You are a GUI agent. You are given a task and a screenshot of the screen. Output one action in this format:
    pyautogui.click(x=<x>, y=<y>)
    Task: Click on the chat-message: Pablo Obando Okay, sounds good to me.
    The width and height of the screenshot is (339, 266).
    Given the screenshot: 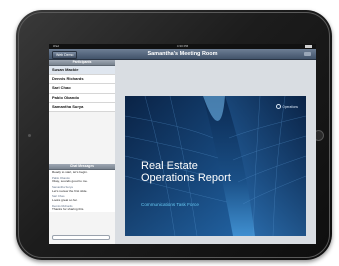 What is the action you would take?
    pyautogui.click(x=82, y=180)
    